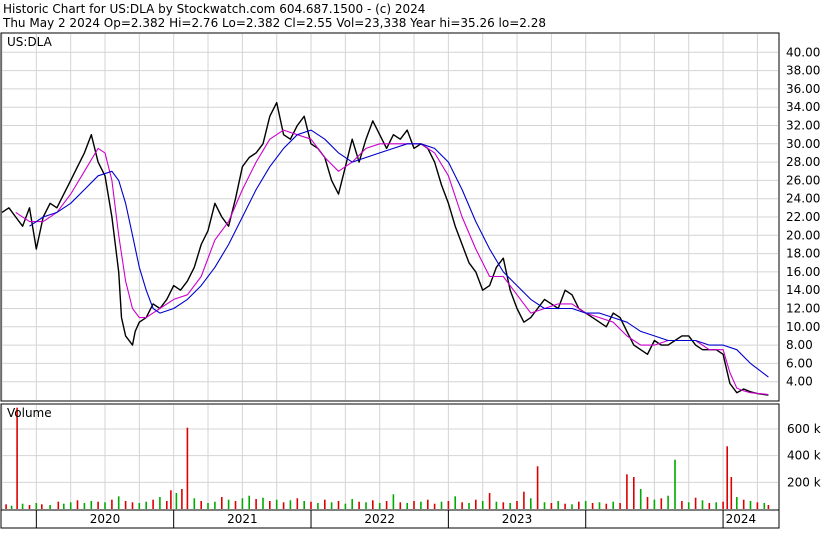 The height and width of the screenshot is (547, 830). I want to click on year-label: 2023, so click(517, 519).